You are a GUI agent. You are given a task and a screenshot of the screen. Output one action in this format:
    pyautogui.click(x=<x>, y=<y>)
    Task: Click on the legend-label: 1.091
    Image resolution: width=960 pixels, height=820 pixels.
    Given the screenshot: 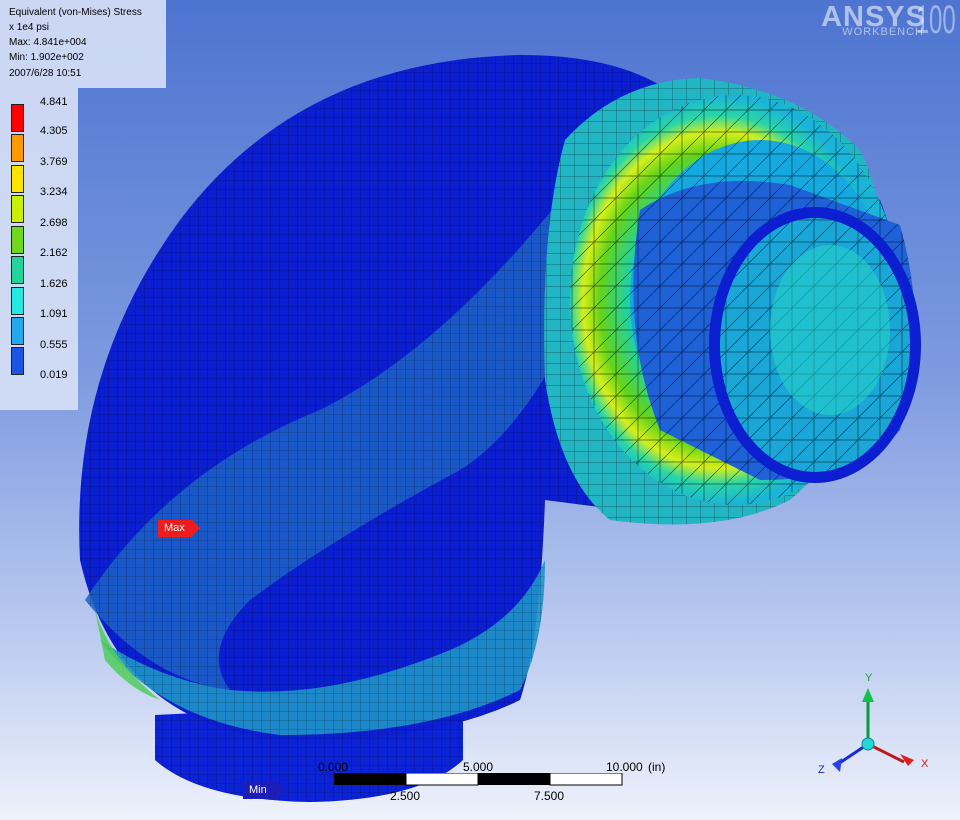 What is the action you would take?
    pyautogui.click(x=54, y=314)
    